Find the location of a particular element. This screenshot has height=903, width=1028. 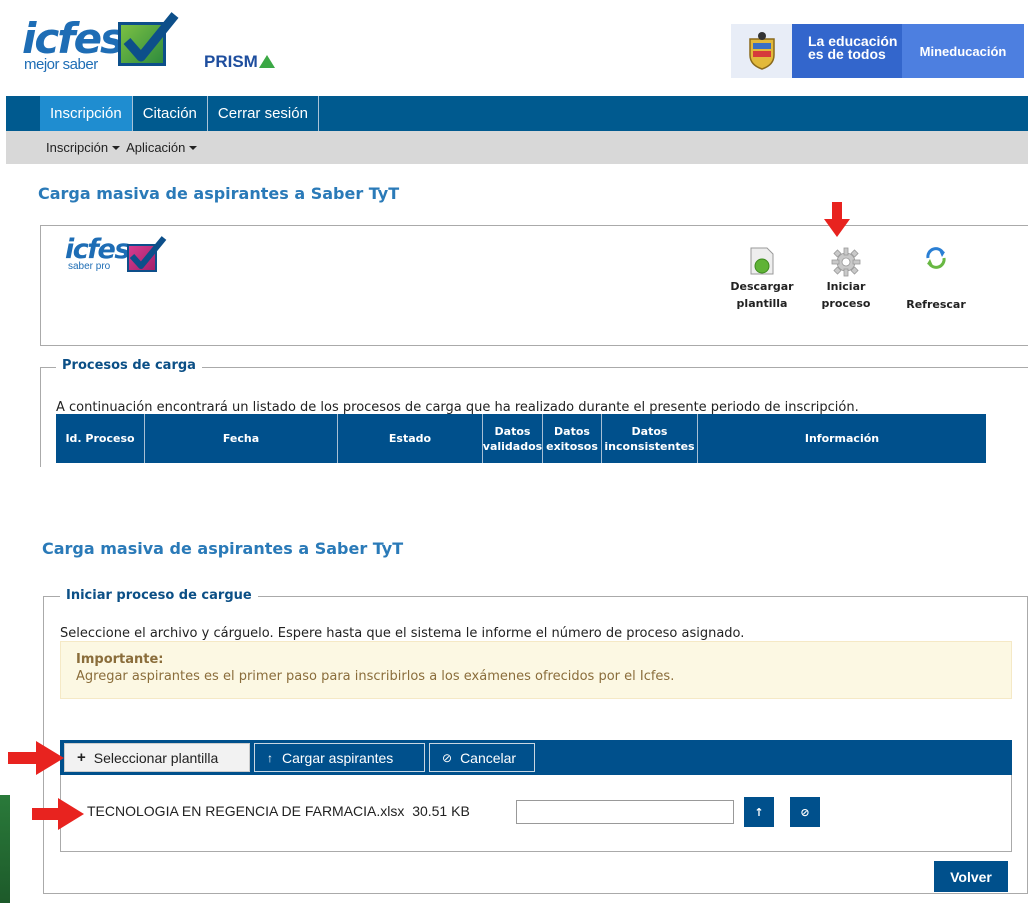

prisma-logo-text: PRISM is located at coordinates (231, 61).